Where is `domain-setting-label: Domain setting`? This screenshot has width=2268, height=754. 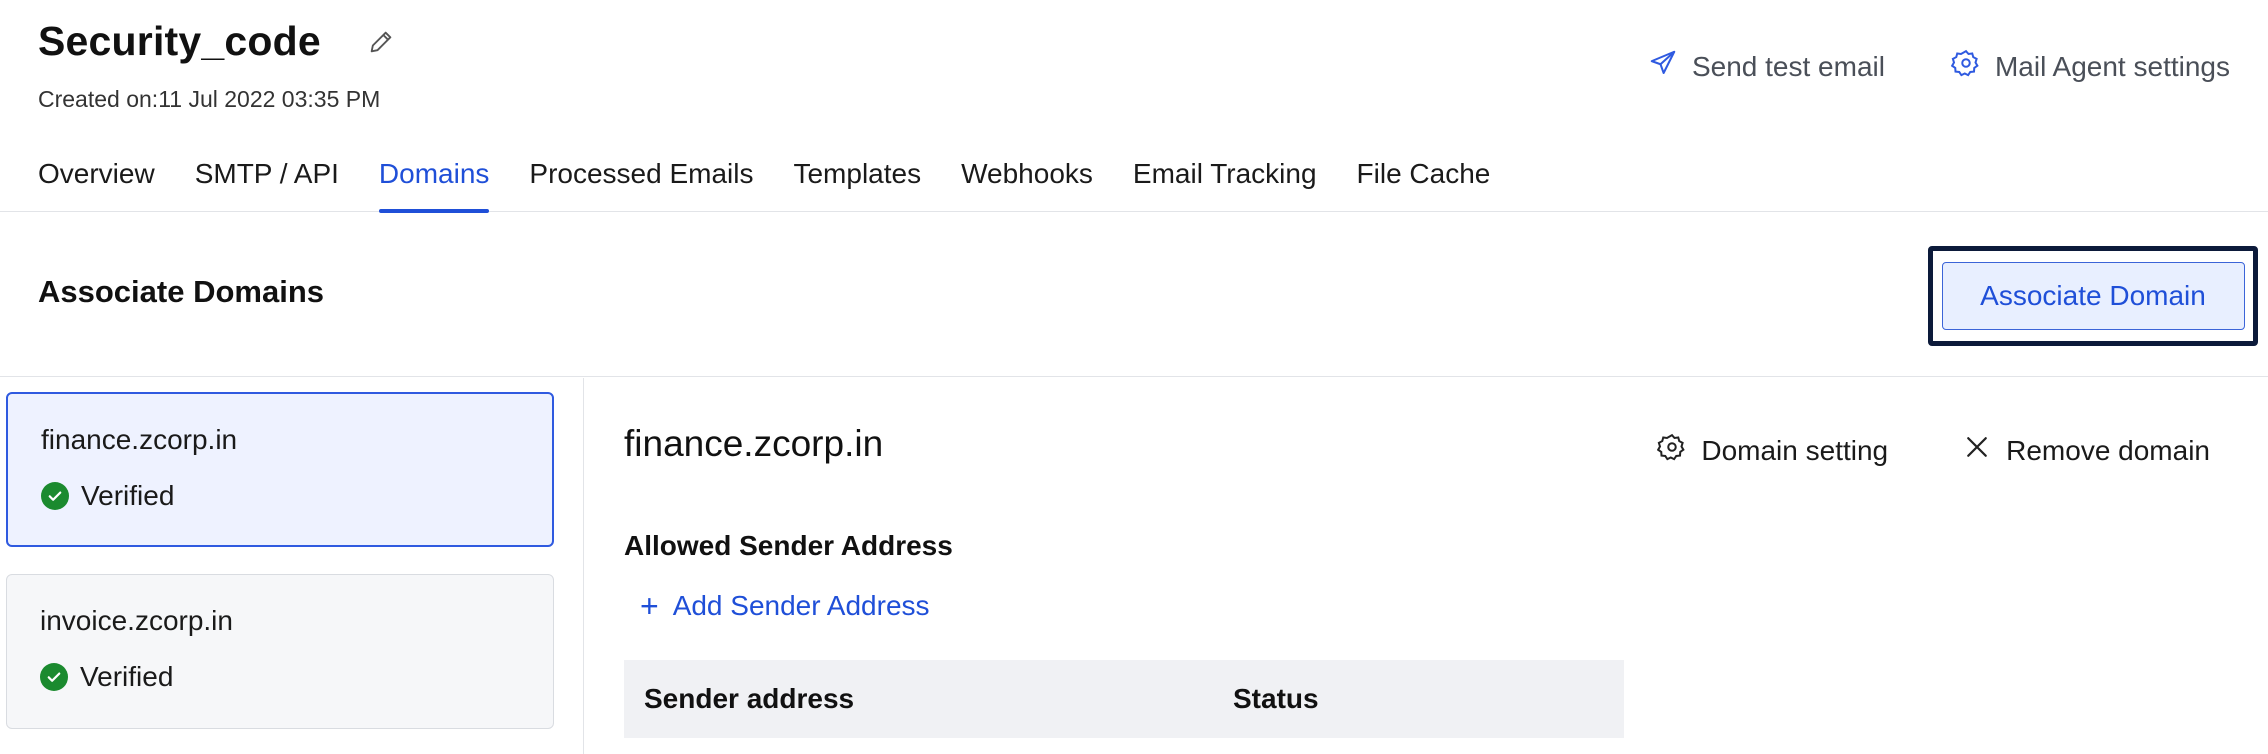 domain-setting-label: Domain setting is located at coordinates (1795, 450).